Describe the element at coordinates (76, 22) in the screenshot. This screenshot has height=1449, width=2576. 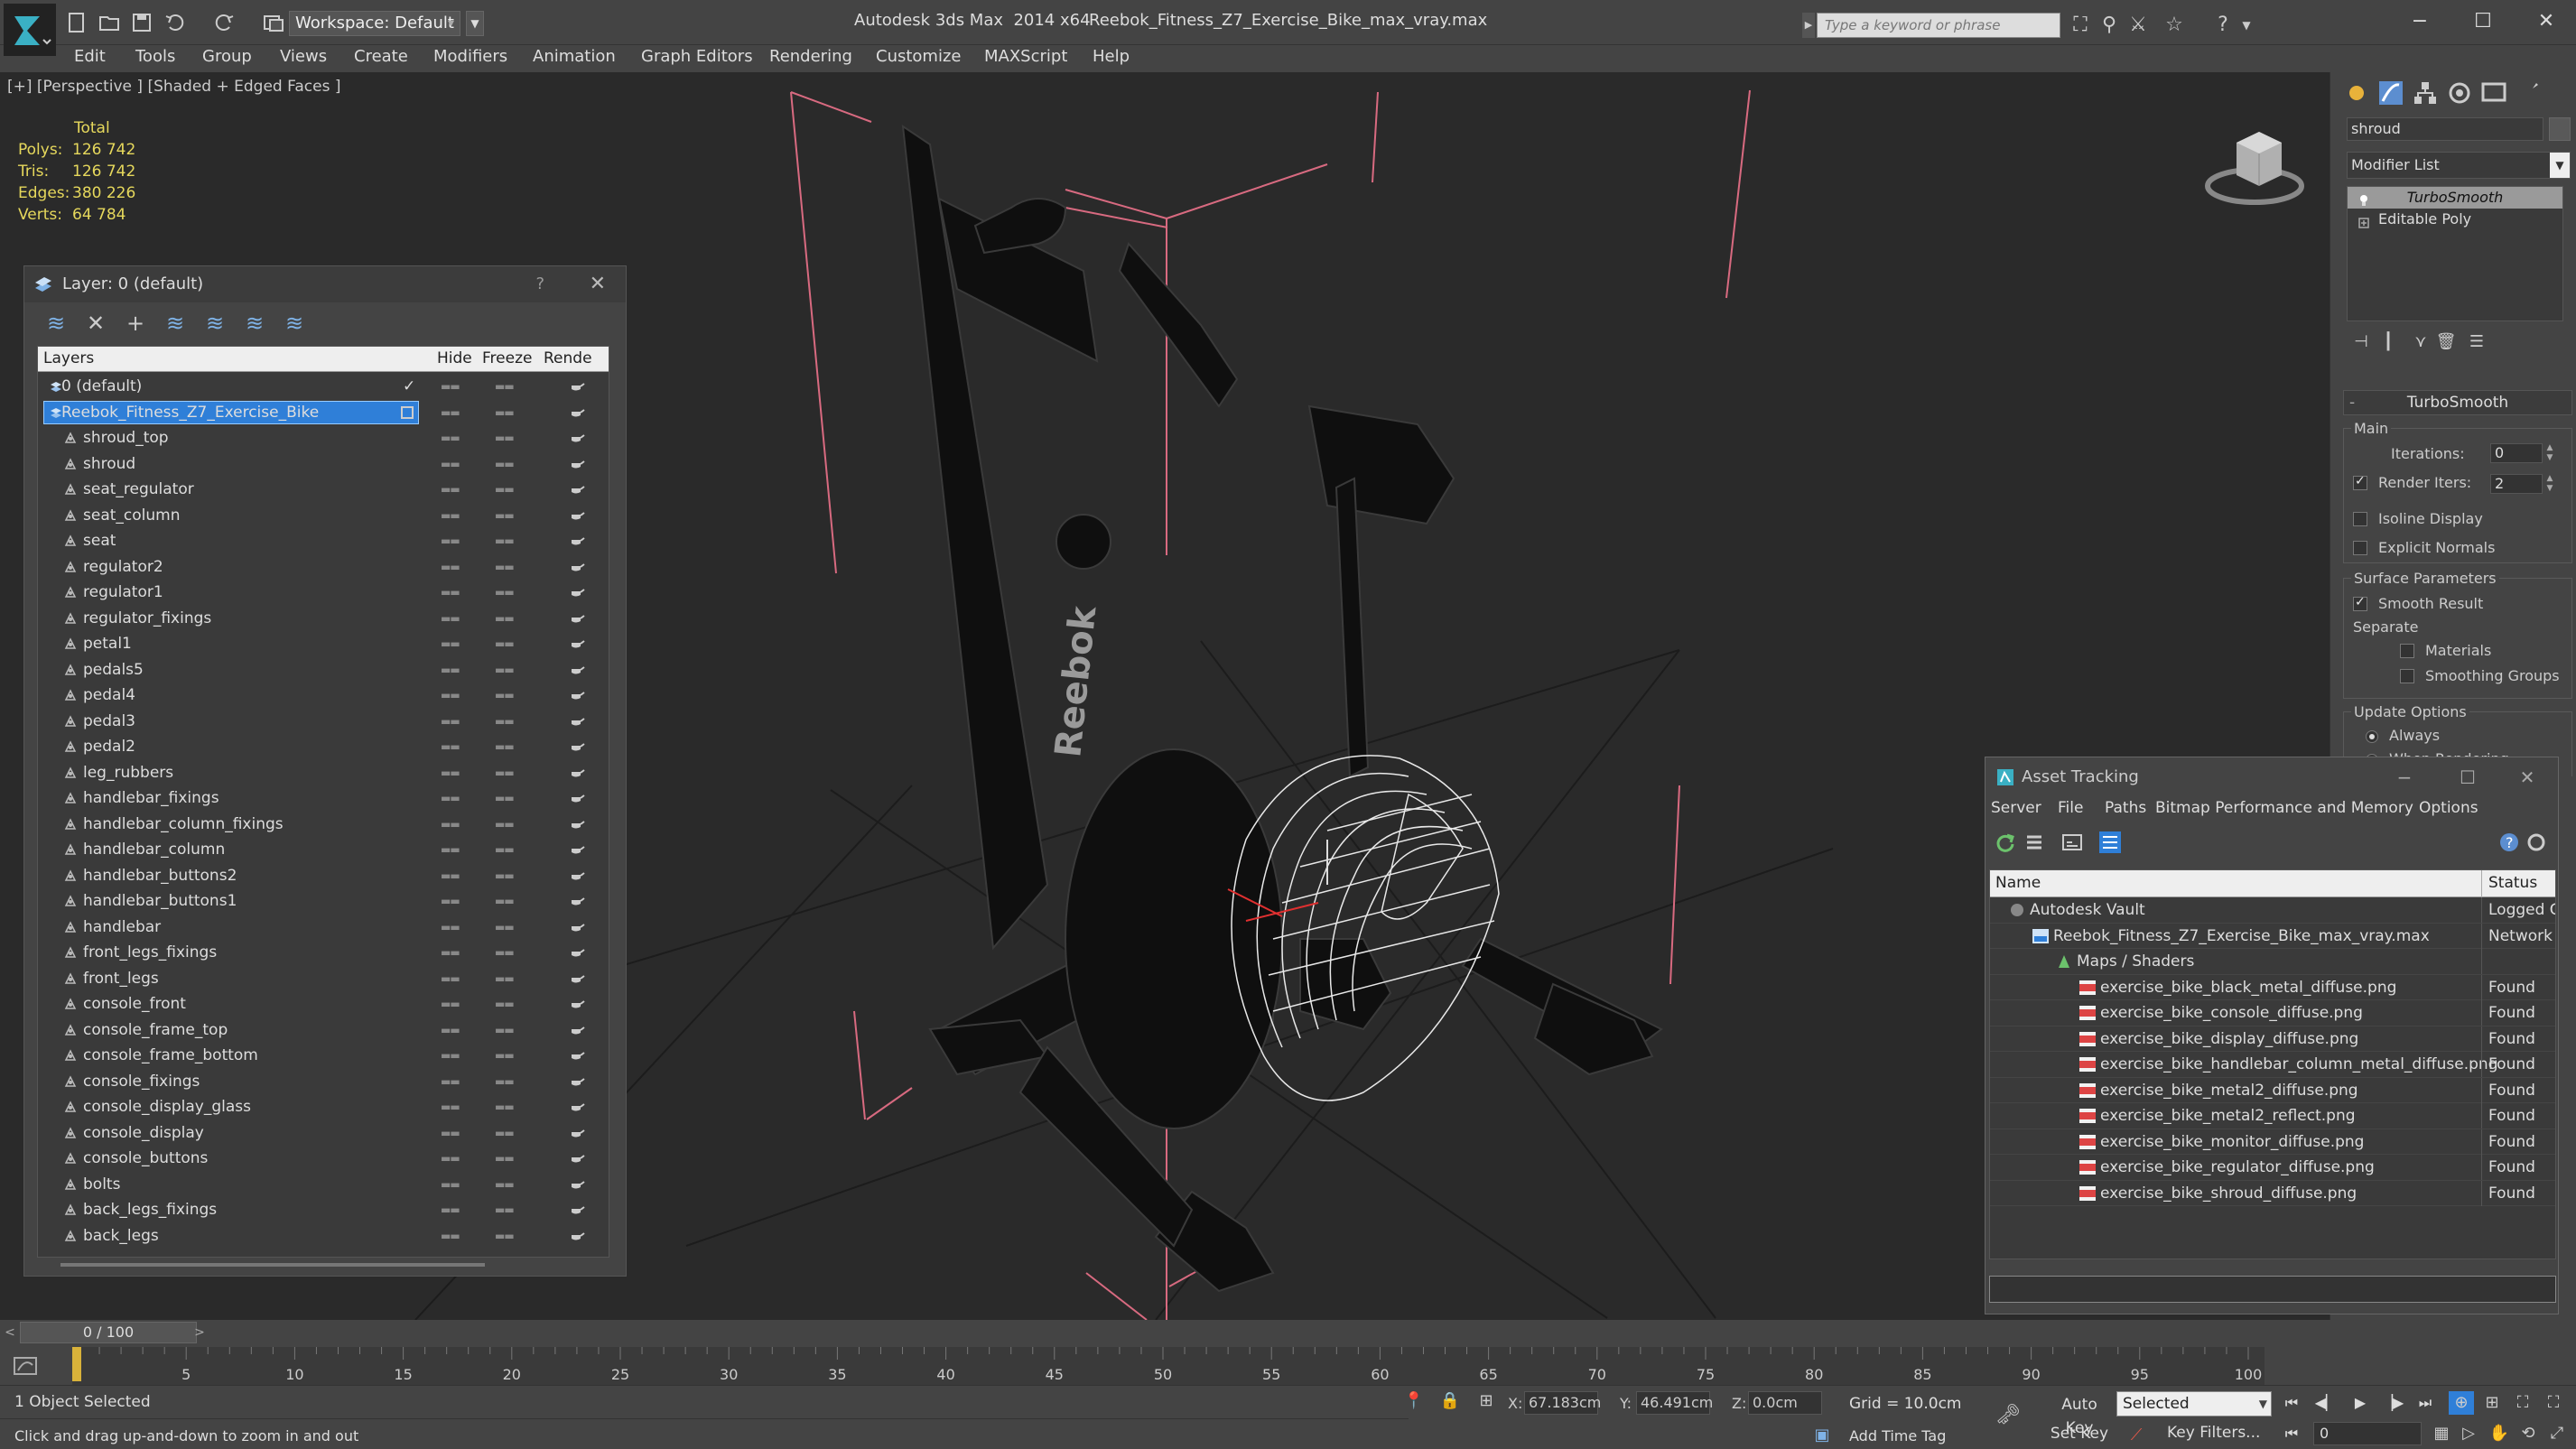
I see `new-file-icon` at that location.